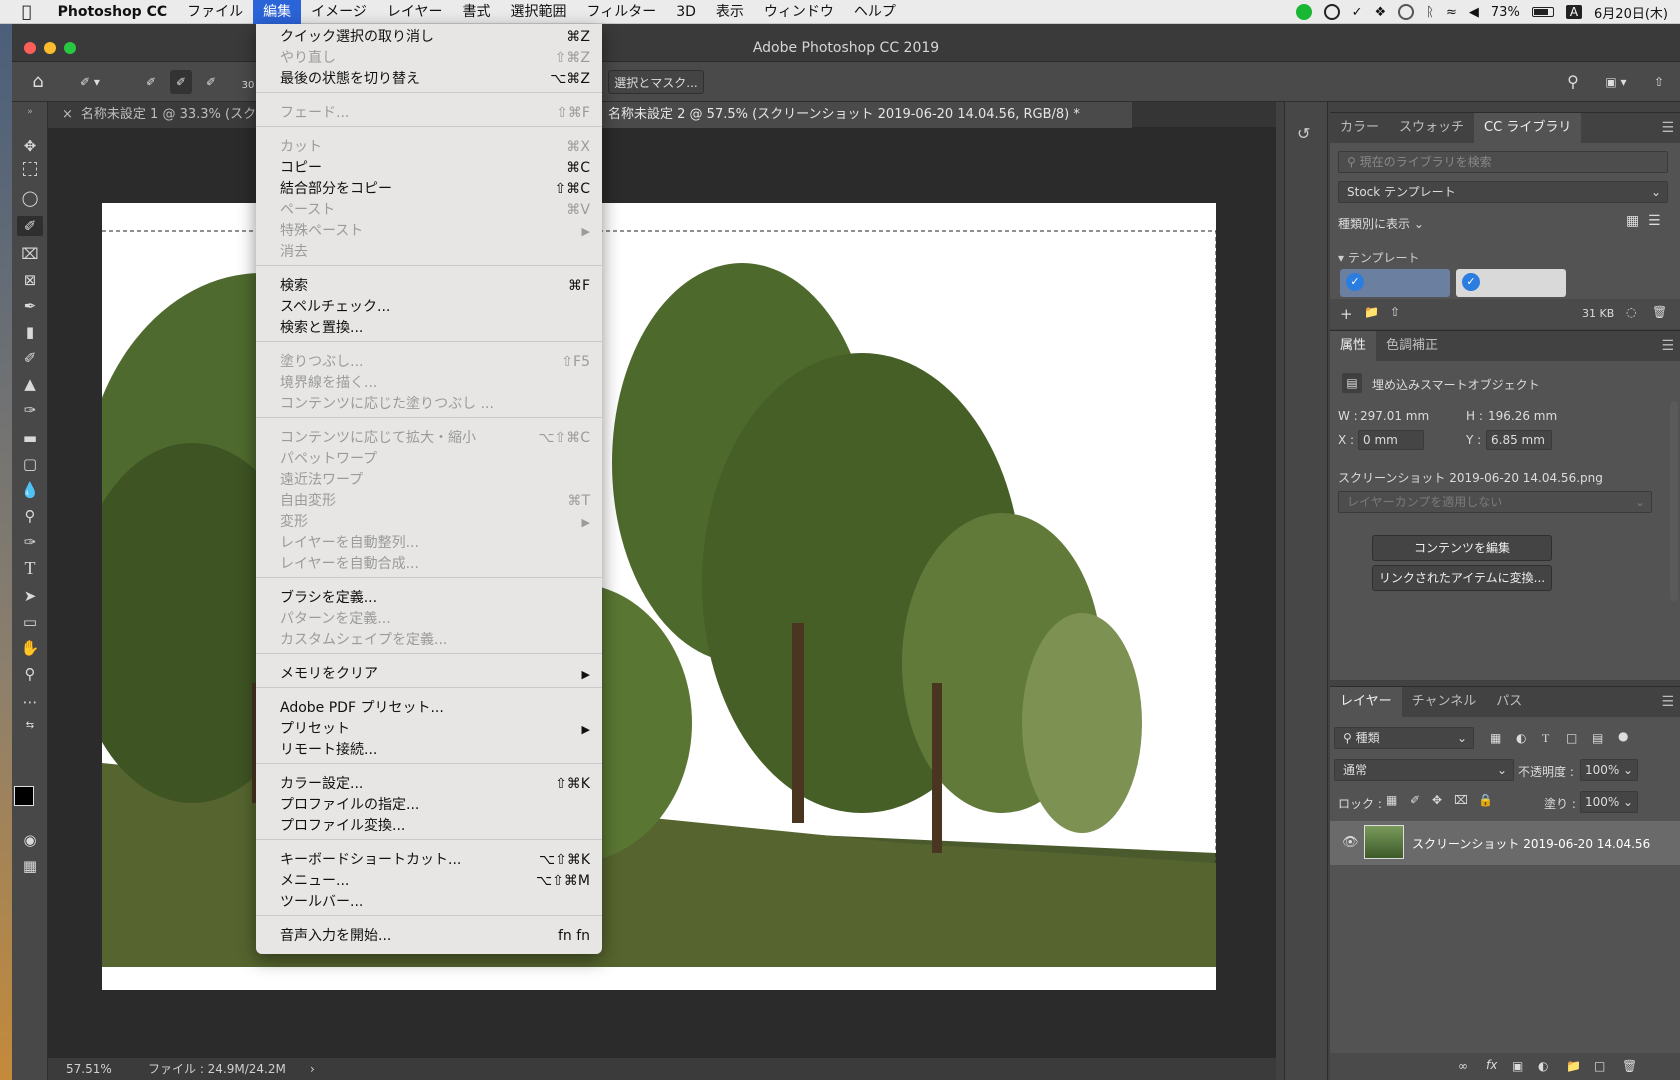 This screenshot has height=1080, width=1680. Describe the element at coordinates (90, 82) in the screenshot. I see `tool-preset-picker: ✐ ▾` at that location.